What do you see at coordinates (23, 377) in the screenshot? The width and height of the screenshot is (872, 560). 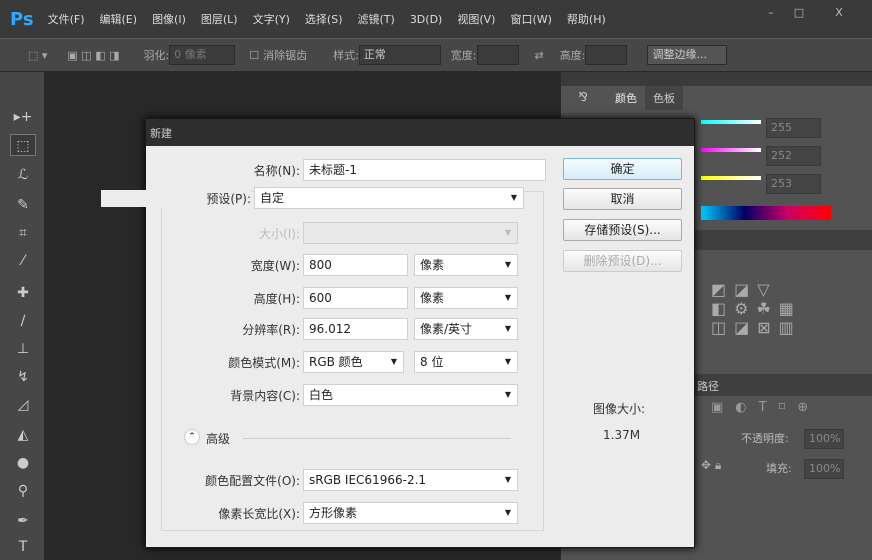 I see `history-brush-icon: ↯` at bounding box center [23, 377].